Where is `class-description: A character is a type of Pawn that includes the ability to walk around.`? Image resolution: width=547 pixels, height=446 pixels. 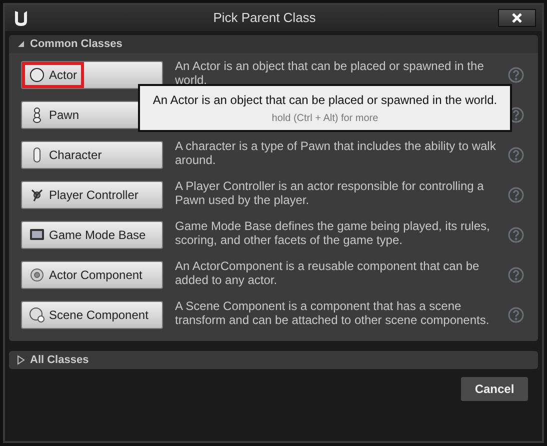 class-description: A character is a type of Pawn that includes the ability to walk around. is located at coordinates (336, 153).